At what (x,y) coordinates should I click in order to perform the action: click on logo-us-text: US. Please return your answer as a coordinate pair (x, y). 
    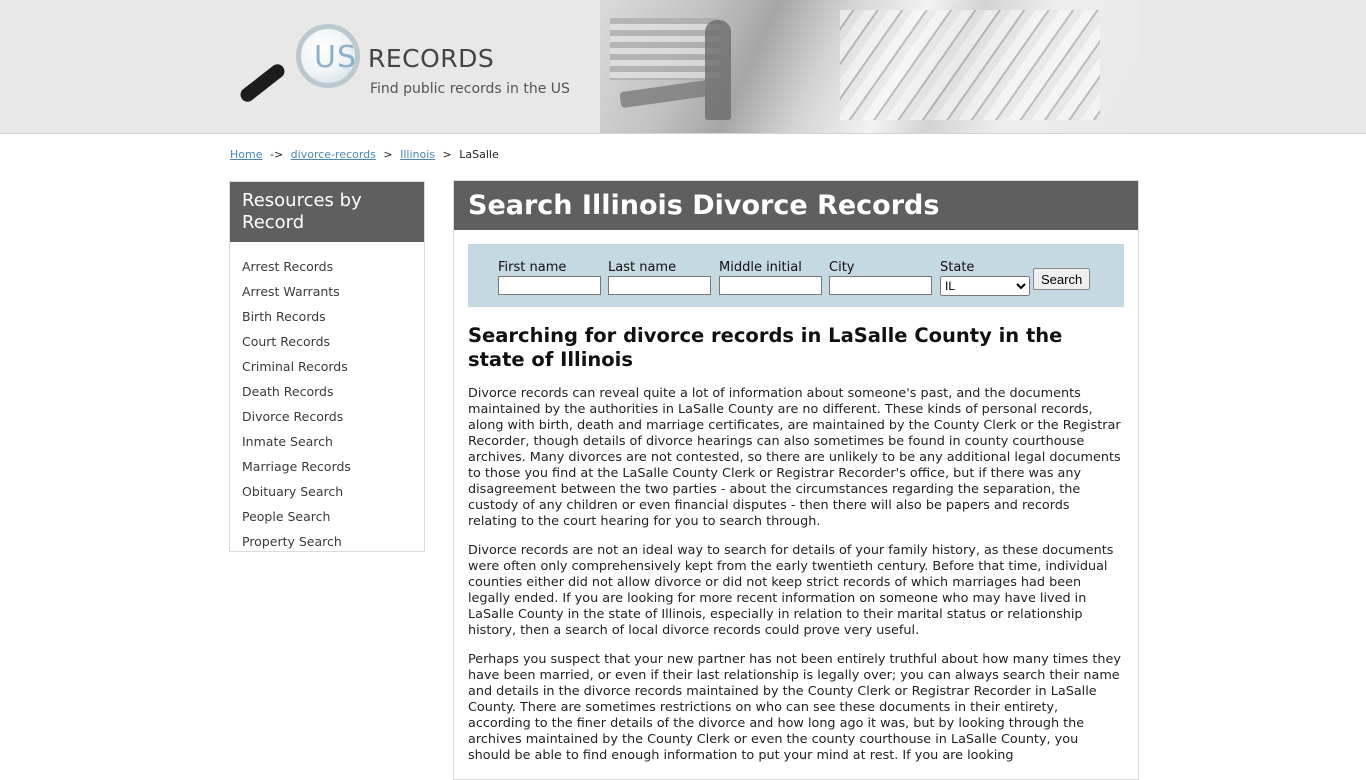
    Looking at the image, I should click on (336, 57).